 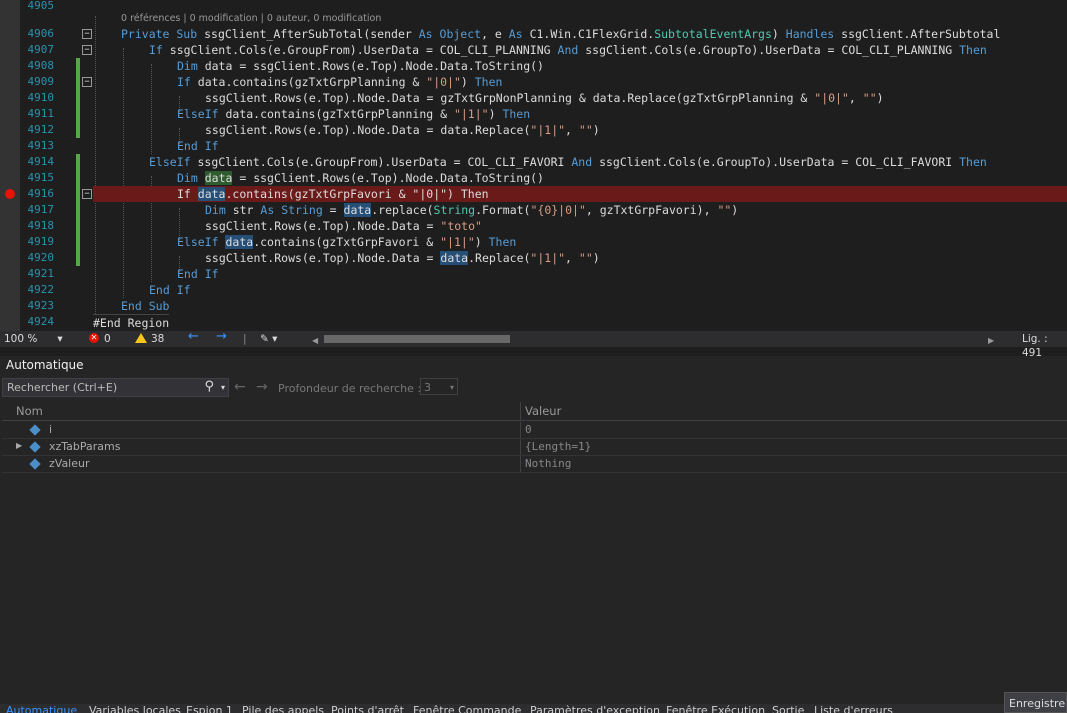 I want to click on brush-icon: ✎ ▾, so click(x=268, y=339).